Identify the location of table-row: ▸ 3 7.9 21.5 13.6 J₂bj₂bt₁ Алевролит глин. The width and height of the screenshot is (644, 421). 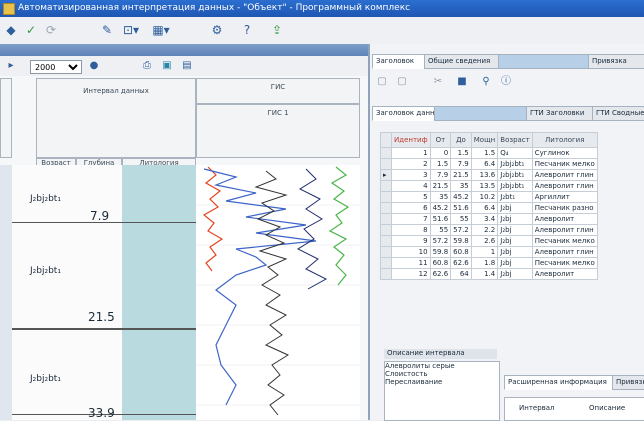
(489, 175).